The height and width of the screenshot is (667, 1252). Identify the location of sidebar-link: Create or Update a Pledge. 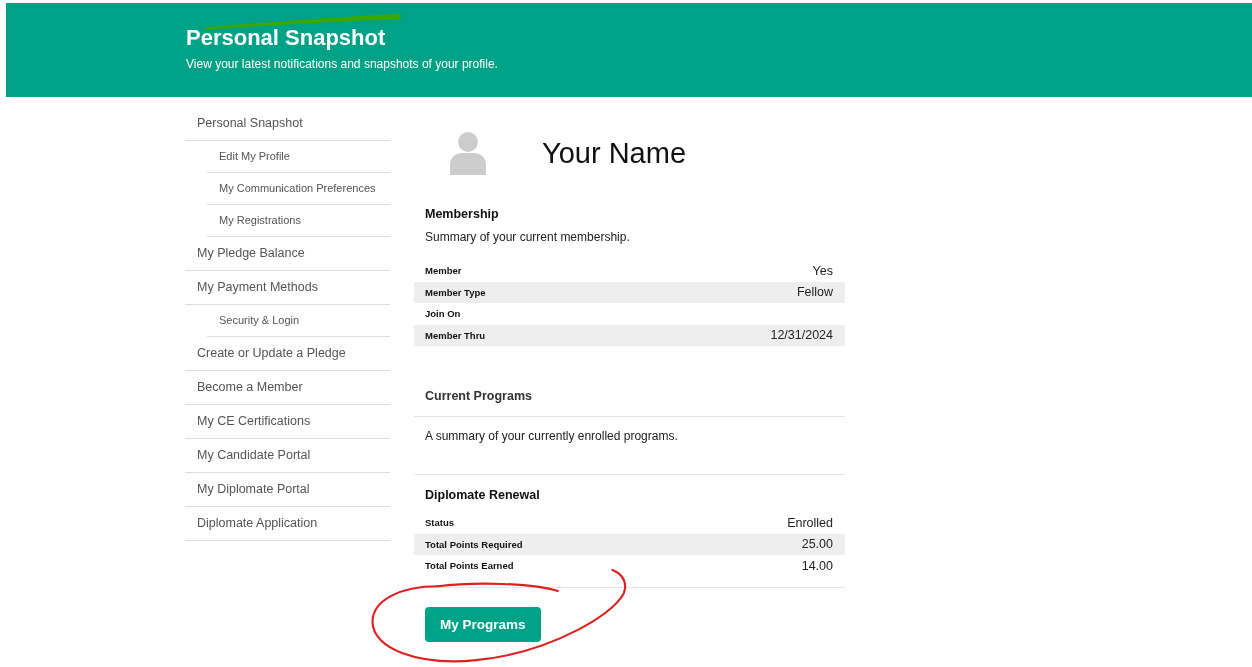
(287, 354).